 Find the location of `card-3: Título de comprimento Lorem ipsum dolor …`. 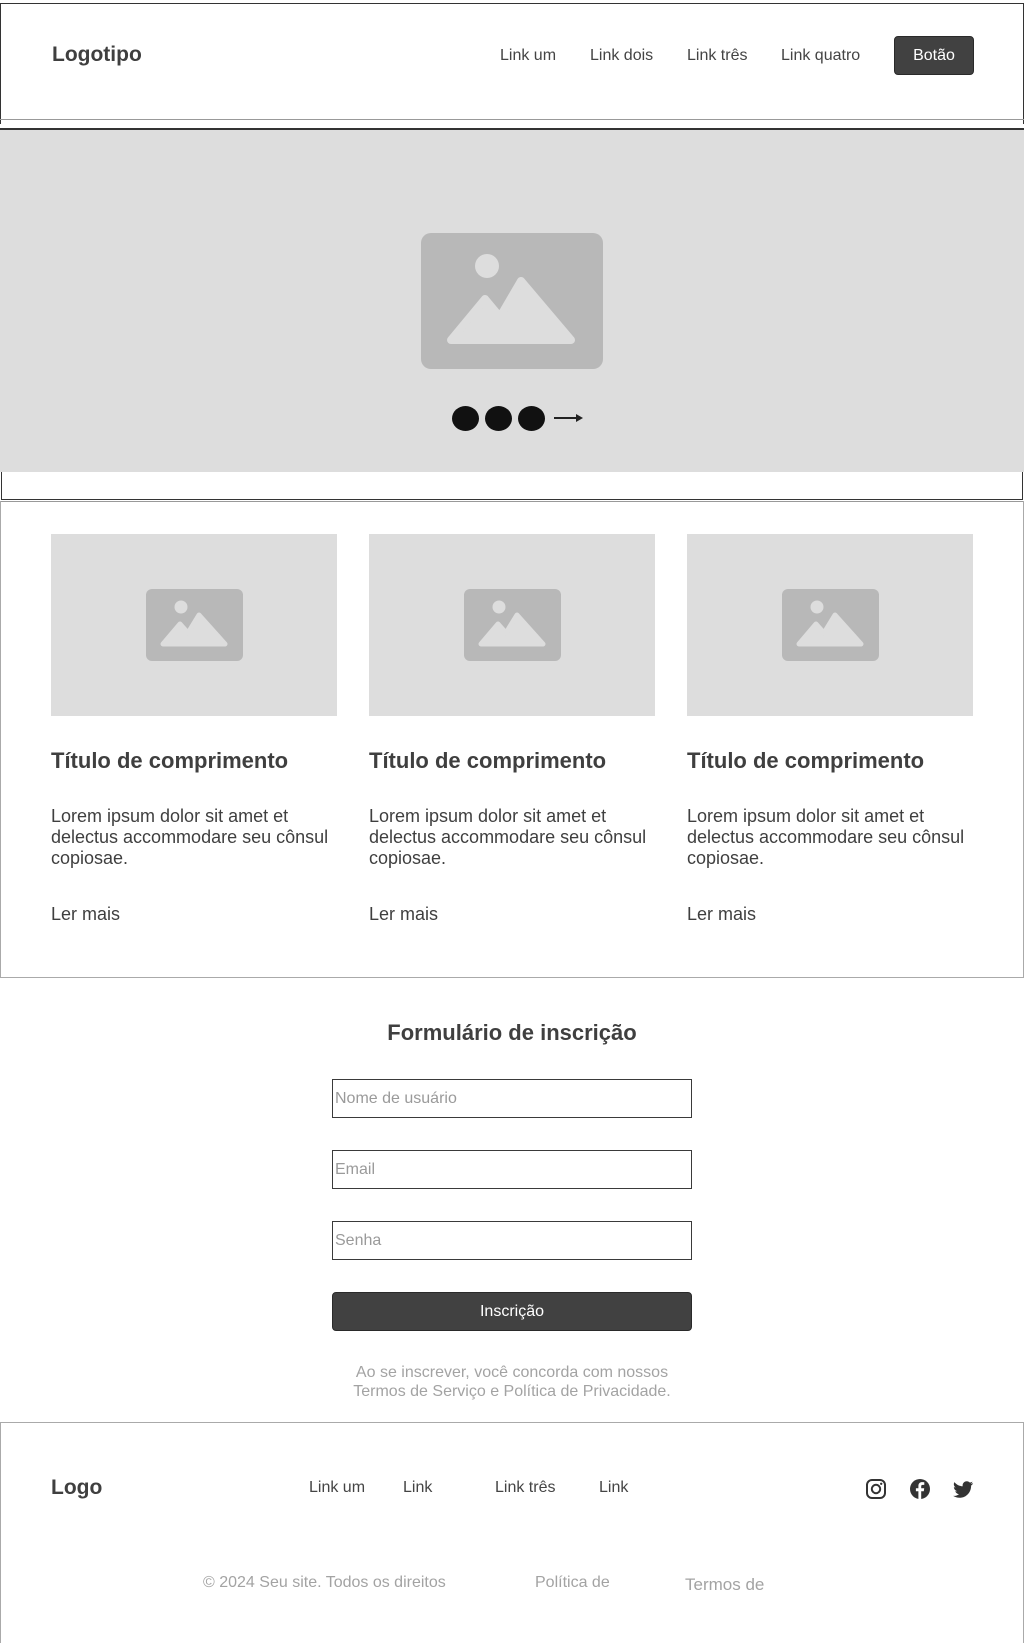

card-3: Título de comprimento Lorem ipsum dolor … is located at coordinates (830, 729).